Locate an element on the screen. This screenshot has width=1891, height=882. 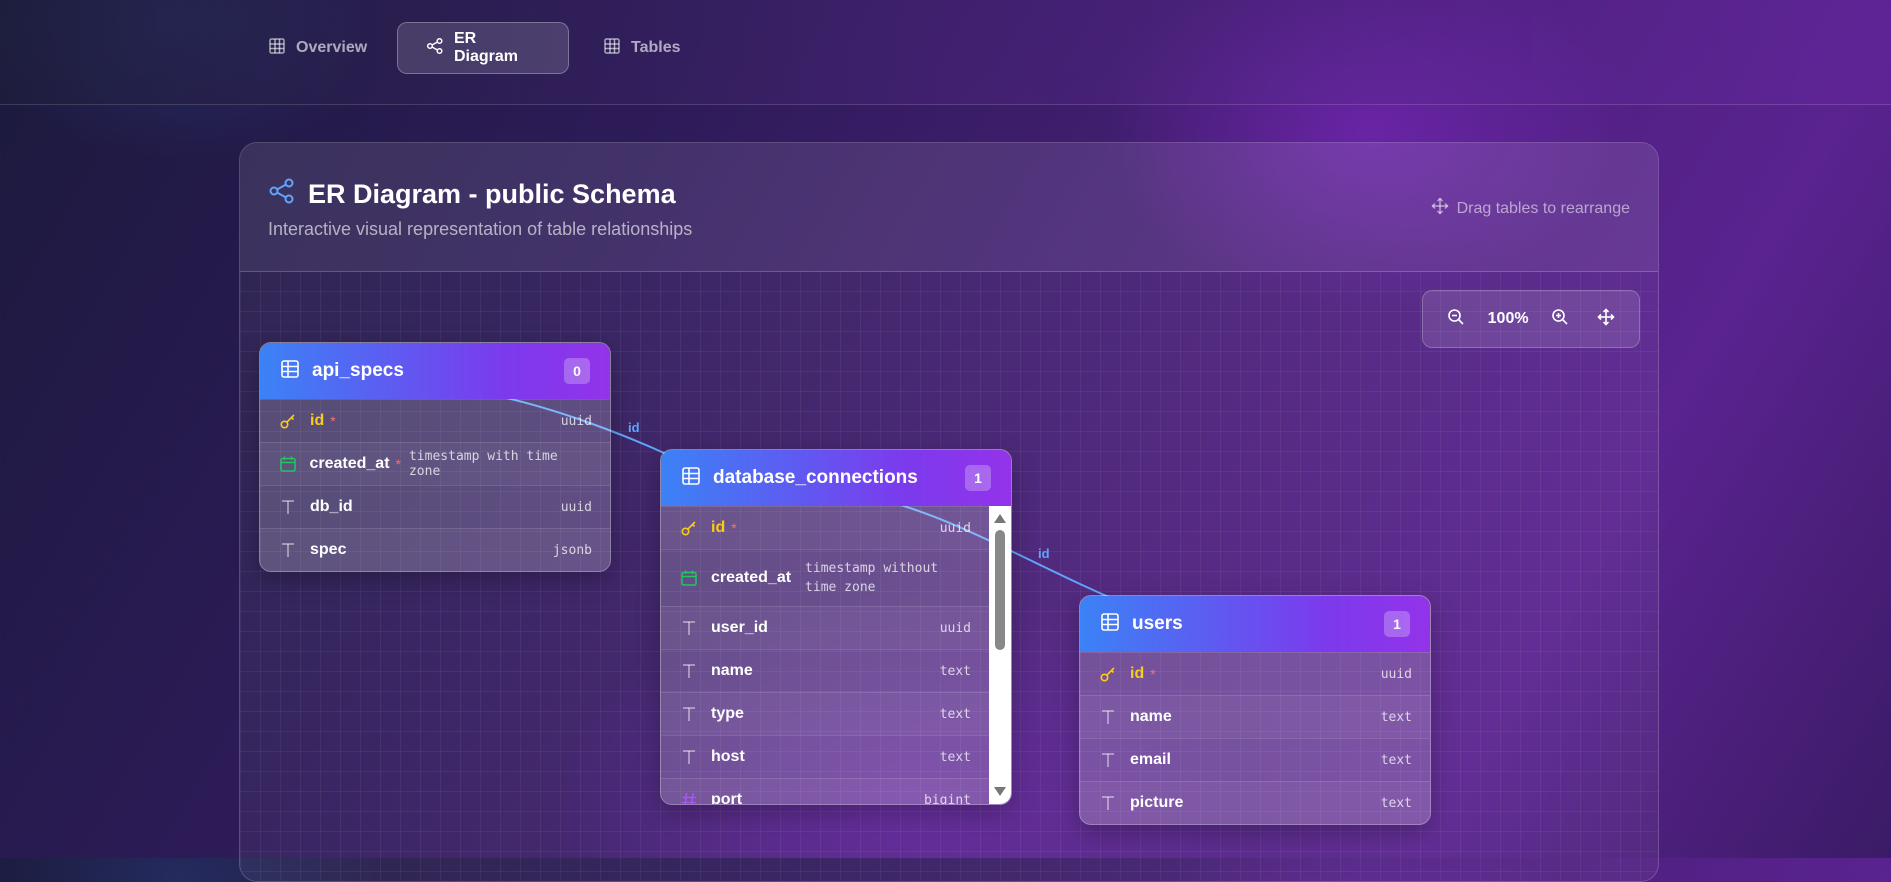
column-name: name is located at coordinates (732, 670).